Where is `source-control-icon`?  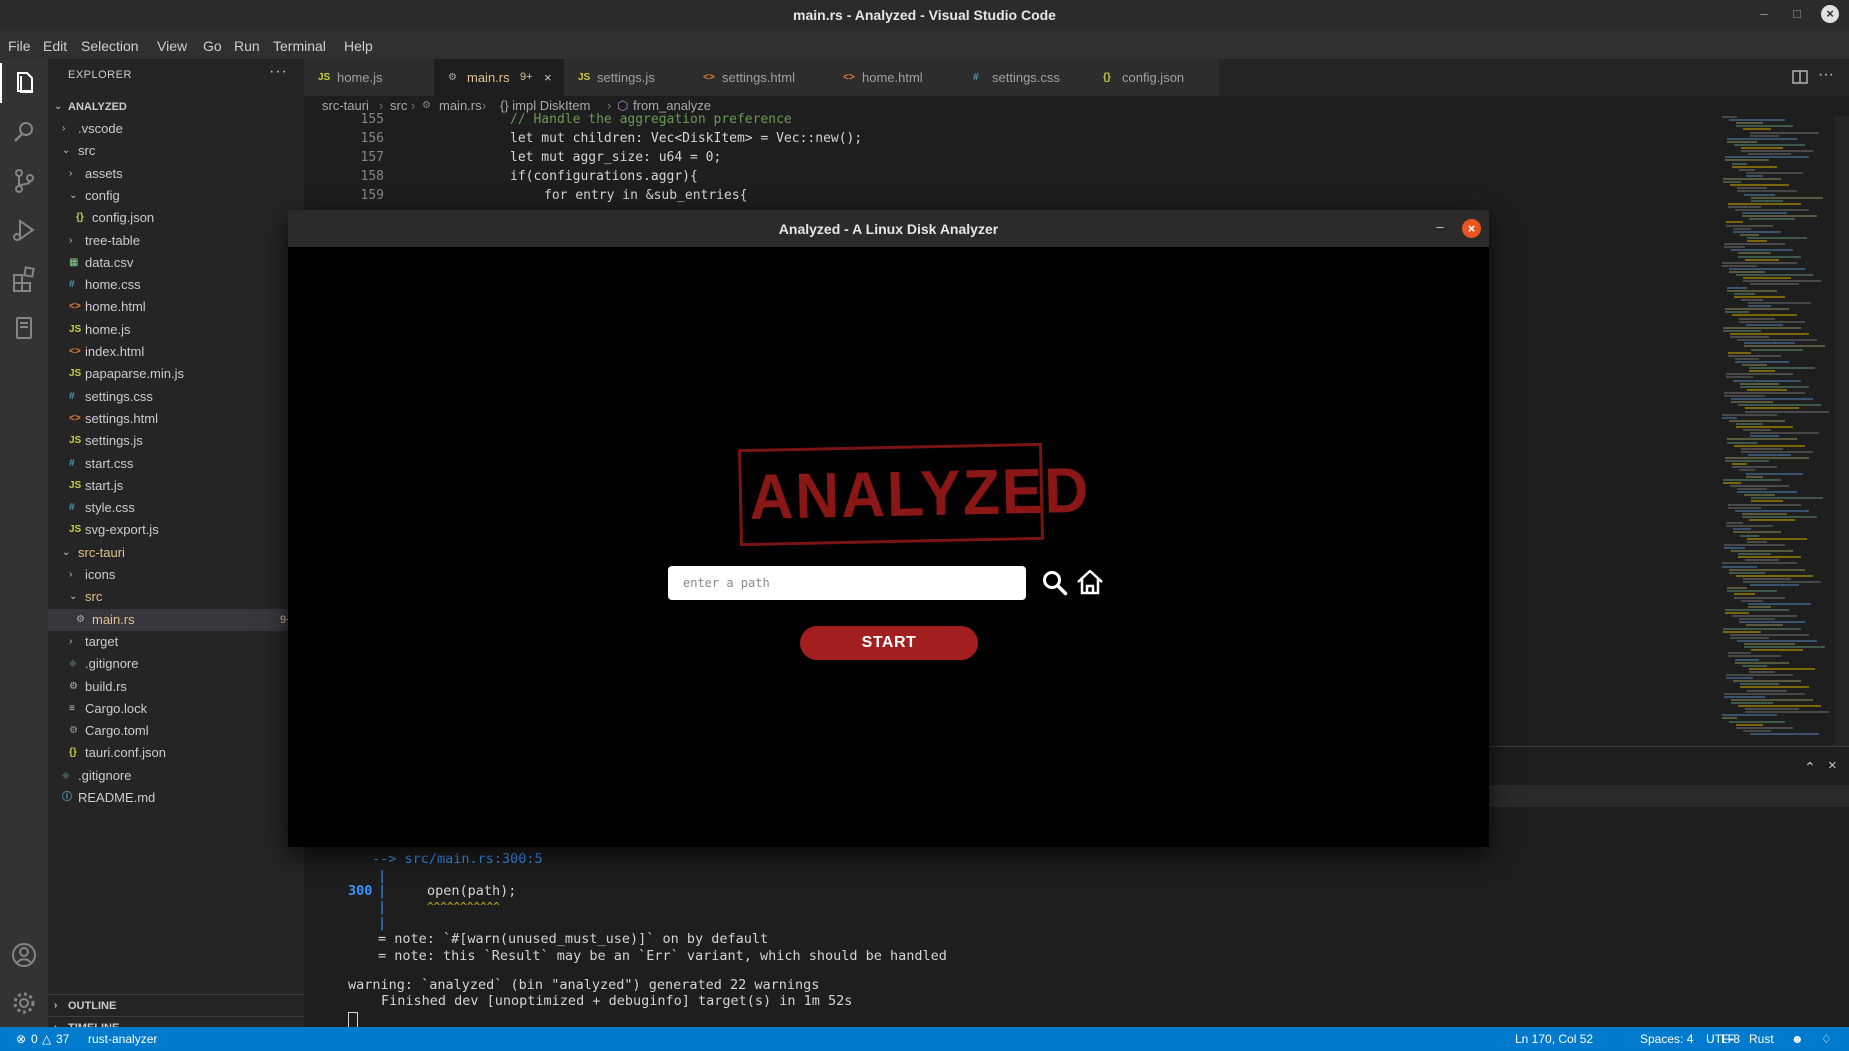 source-control-icon is located at coordinates (24, 181).